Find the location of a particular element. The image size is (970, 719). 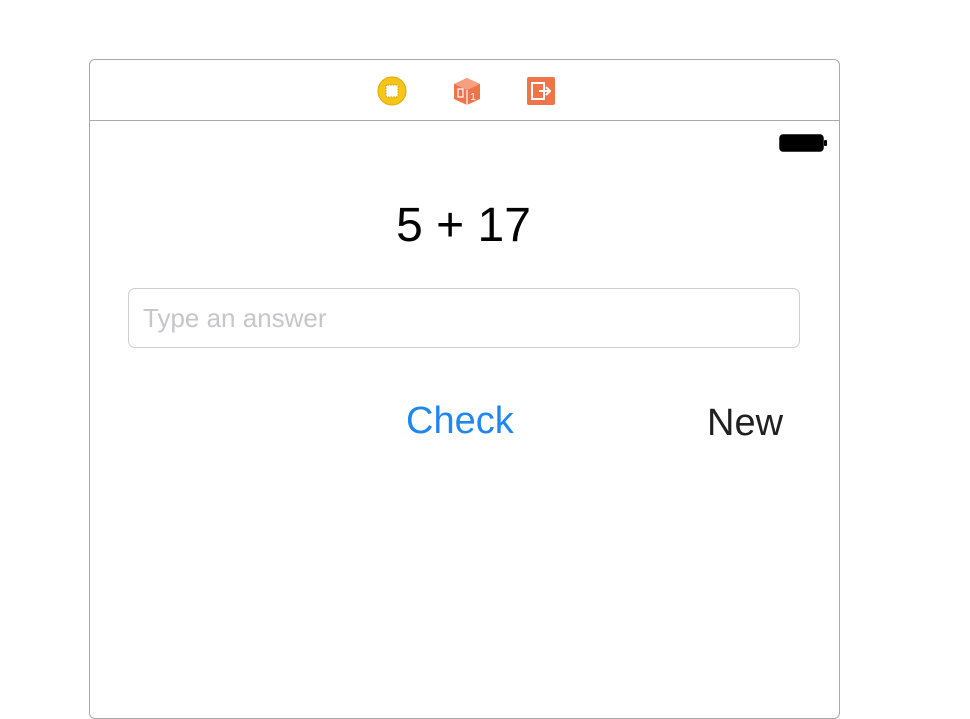

new-button: New is located at coordinates (745, 423).